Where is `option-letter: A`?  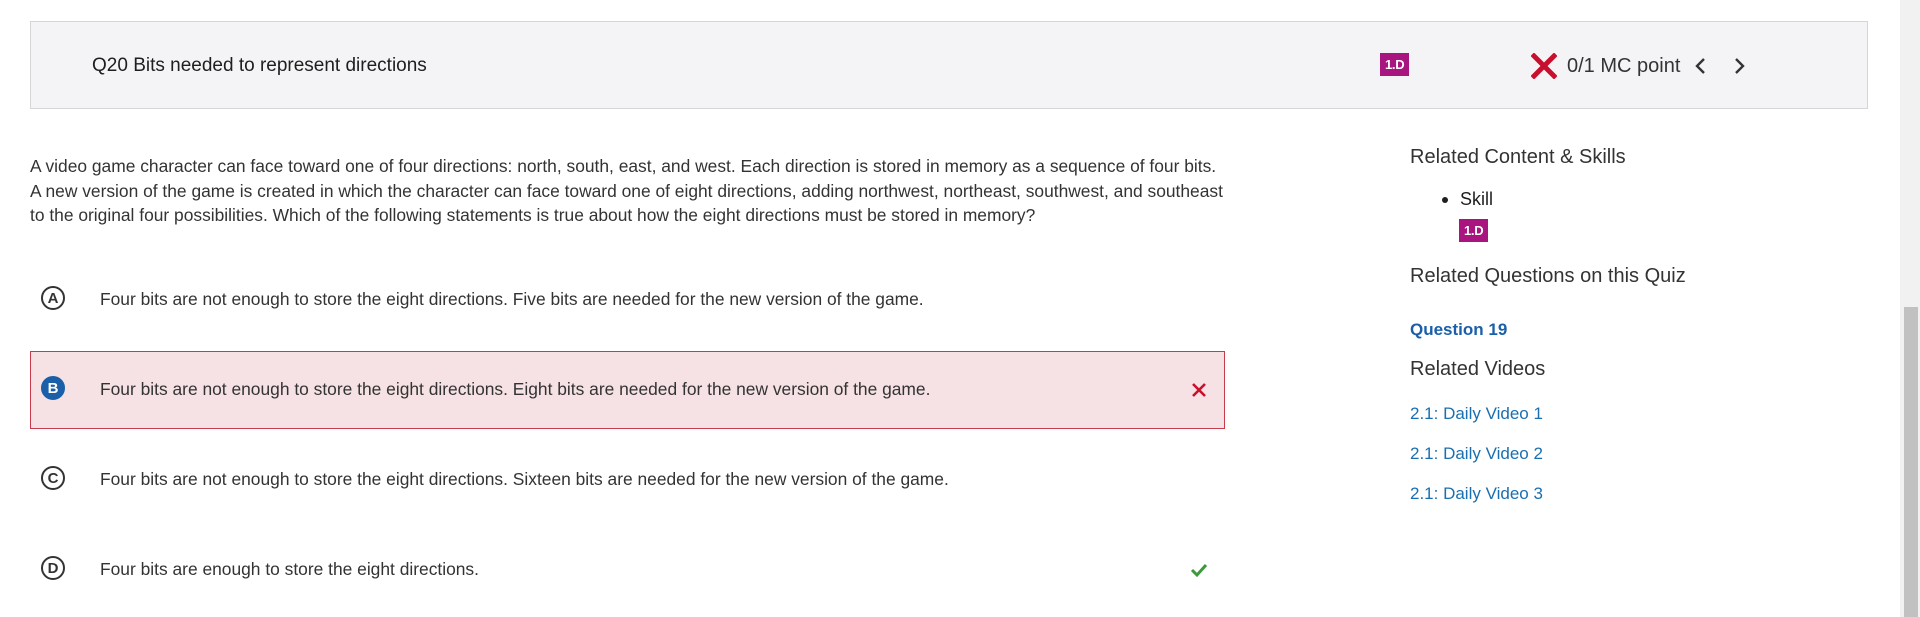 option-letter: A is located at coordinates (53, 298).